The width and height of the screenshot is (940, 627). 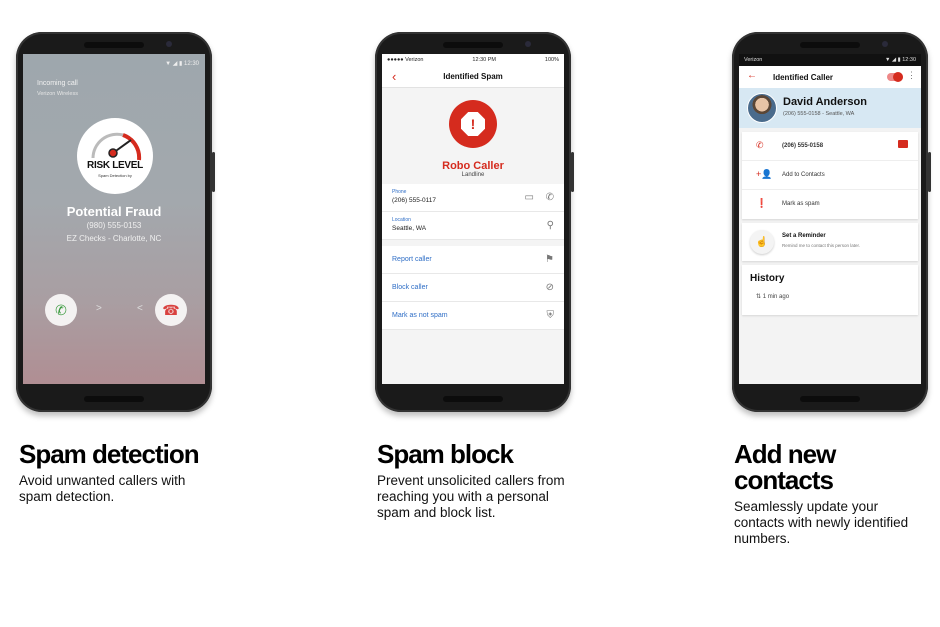 I want to click on chevron-right-icon: >, so click(x=99, y=308).